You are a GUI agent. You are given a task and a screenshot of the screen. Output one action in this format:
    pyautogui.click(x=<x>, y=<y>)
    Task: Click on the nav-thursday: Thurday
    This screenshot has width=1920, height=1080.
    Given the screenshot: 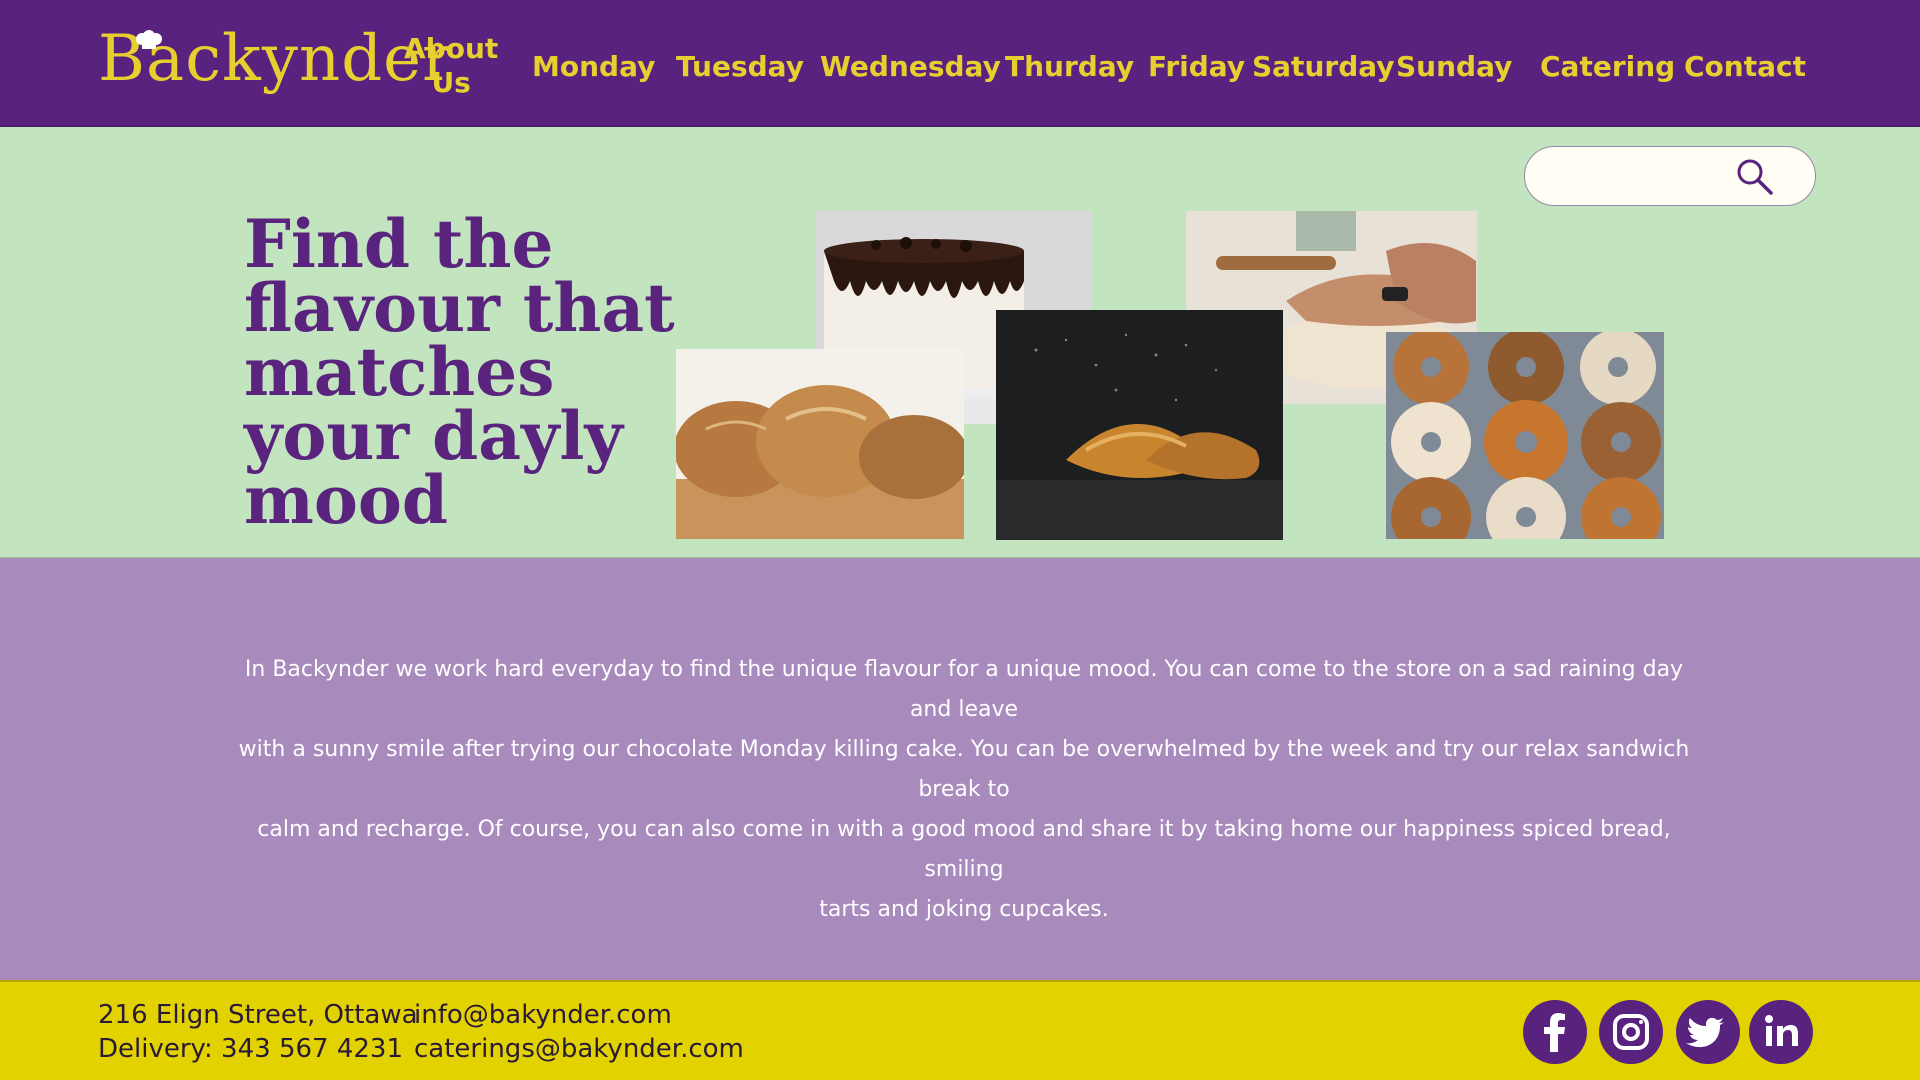 What is the action you would take?
    pyautogui.click(x=1069, y=67)
    